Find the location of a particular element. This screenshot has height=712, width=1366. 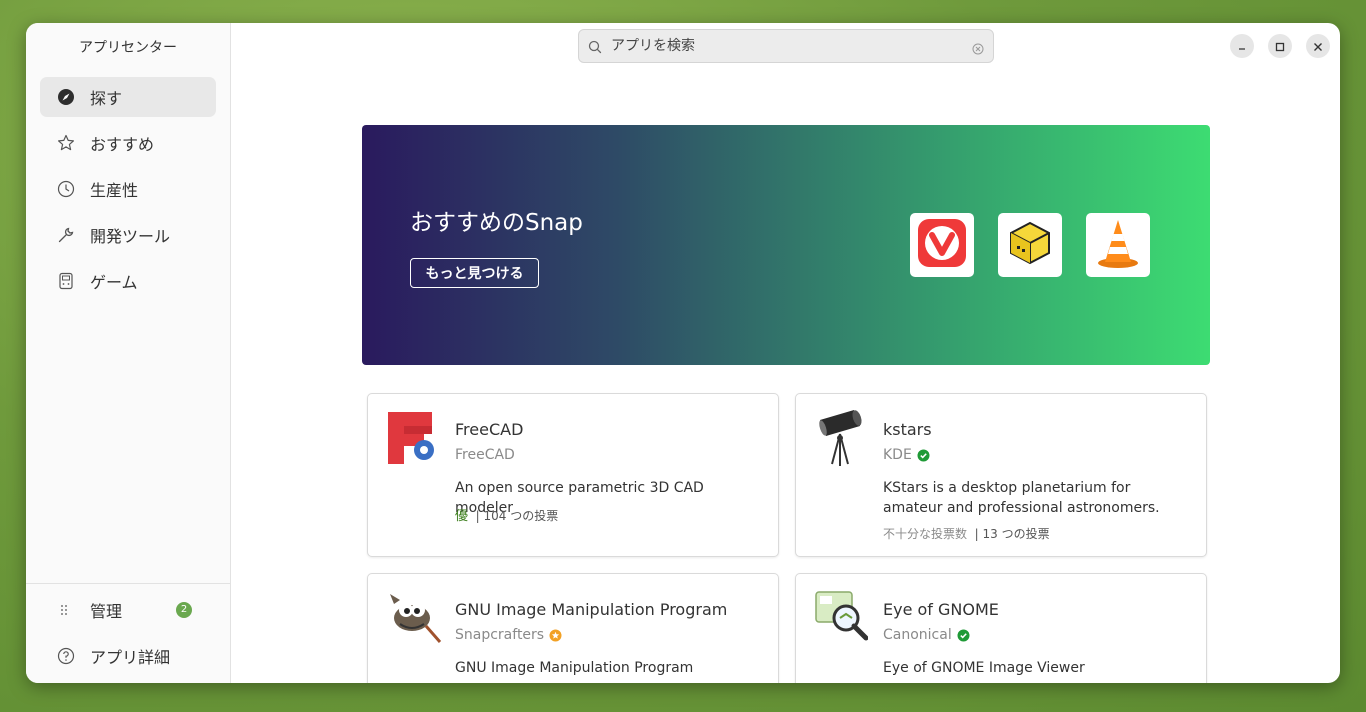

banner-app-vlc is located at coordinates (1118, 245).